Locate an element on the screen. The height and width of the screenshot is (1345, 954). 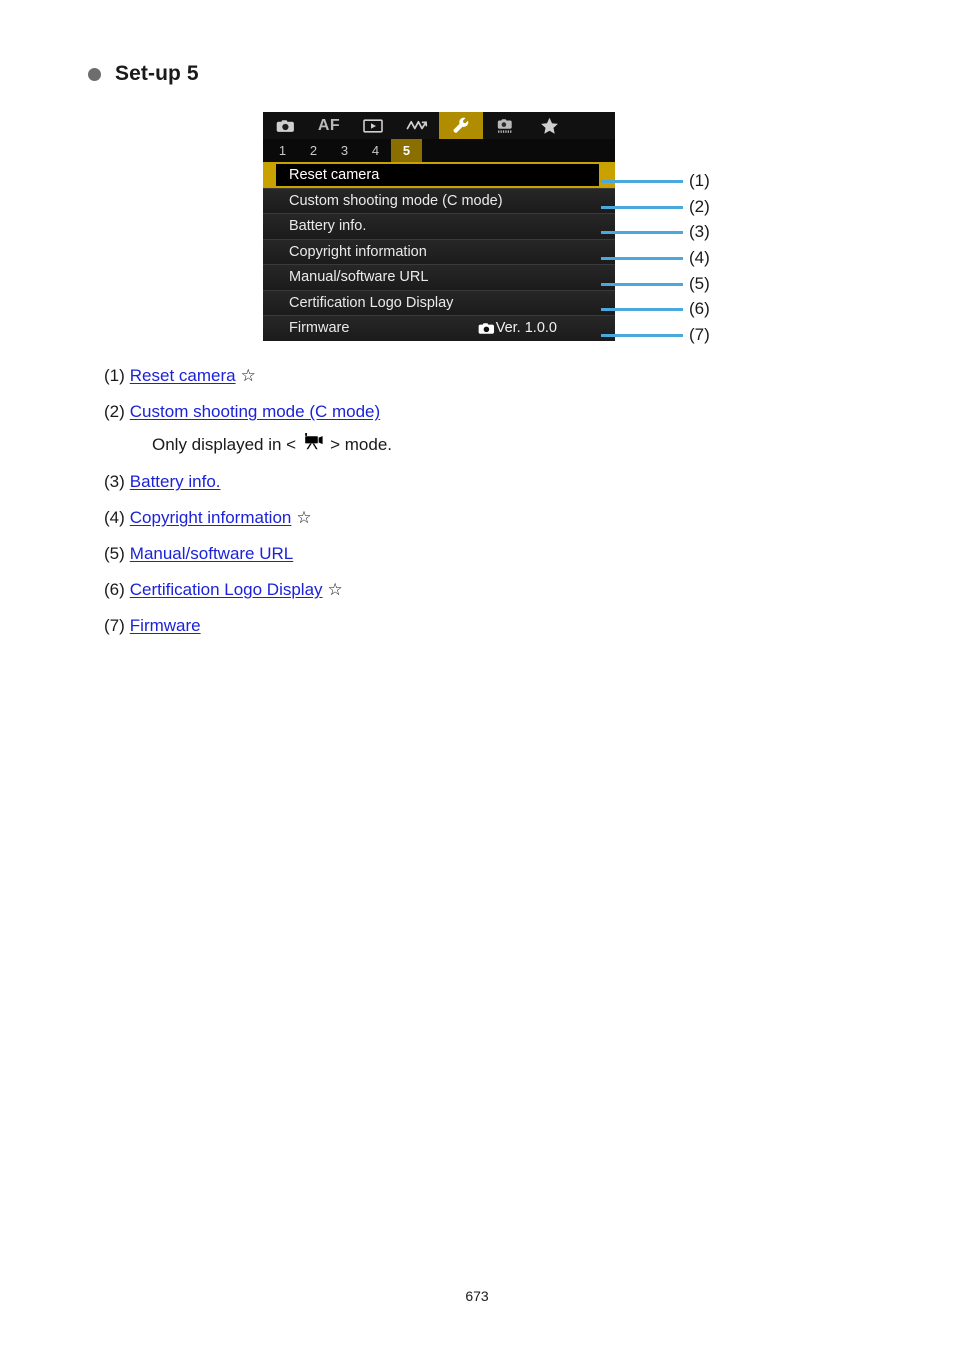
link-copyright-information: Copyright information is located at coordinates (211, 518).